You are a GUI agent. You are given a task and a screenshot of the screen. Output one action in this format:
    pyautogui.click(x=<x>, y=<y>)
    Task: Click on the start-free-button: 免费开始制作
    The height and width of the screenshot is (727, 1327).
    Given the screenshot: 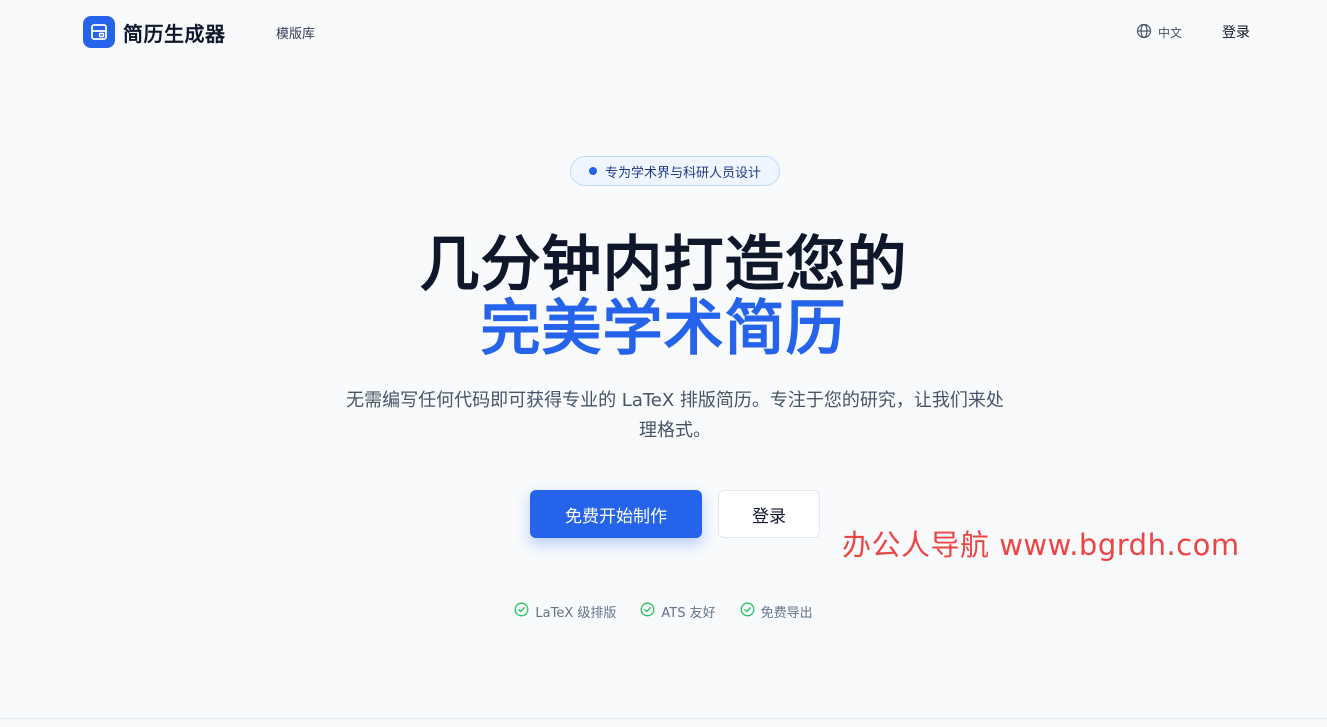 What is the action you would take?
    pyautogui.click(x=616, y=514)
    